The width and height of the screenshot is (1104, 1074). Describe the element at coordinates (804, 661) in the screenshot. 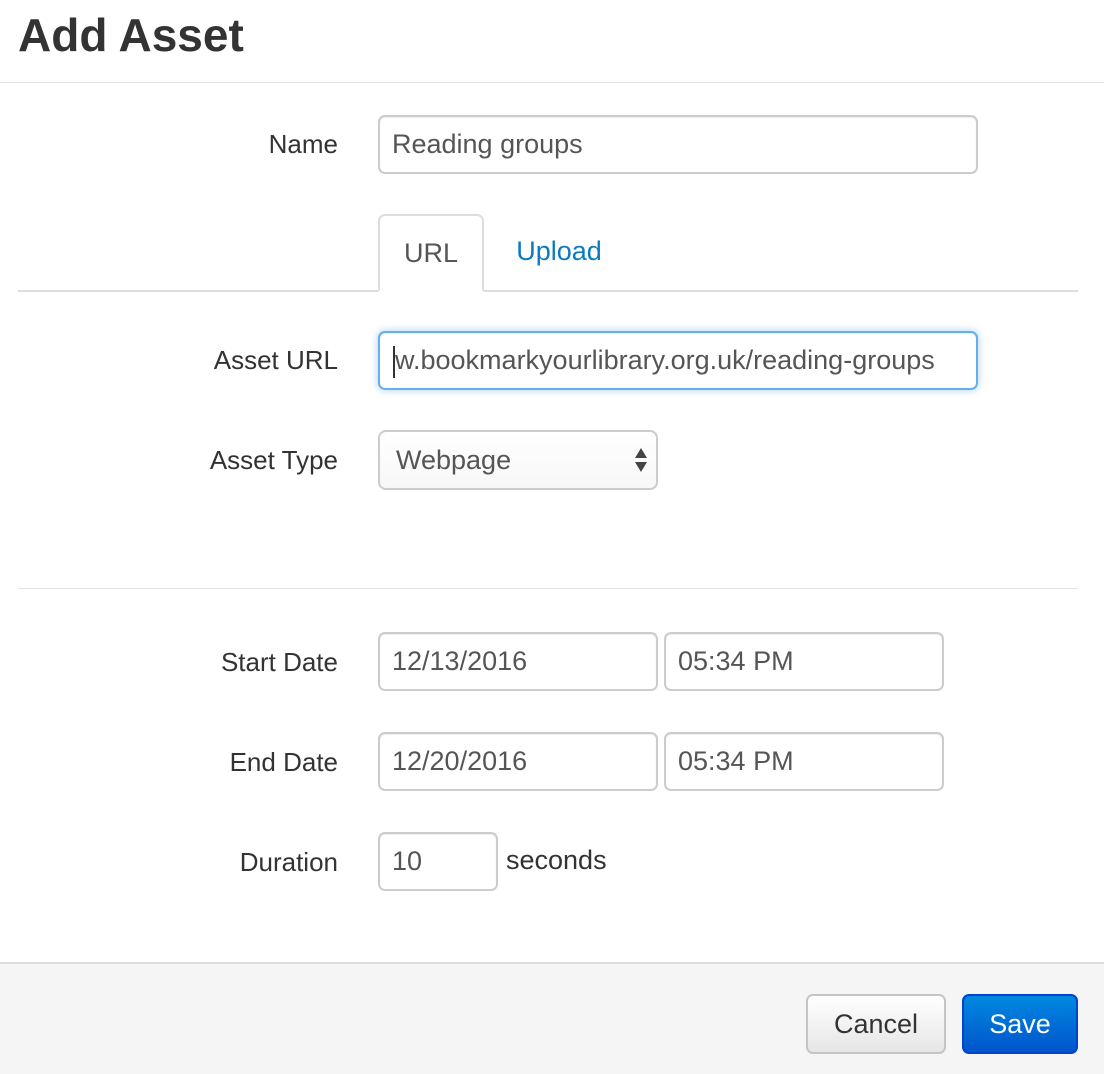

I see `start-time-input: 05:34 PM` at that location.